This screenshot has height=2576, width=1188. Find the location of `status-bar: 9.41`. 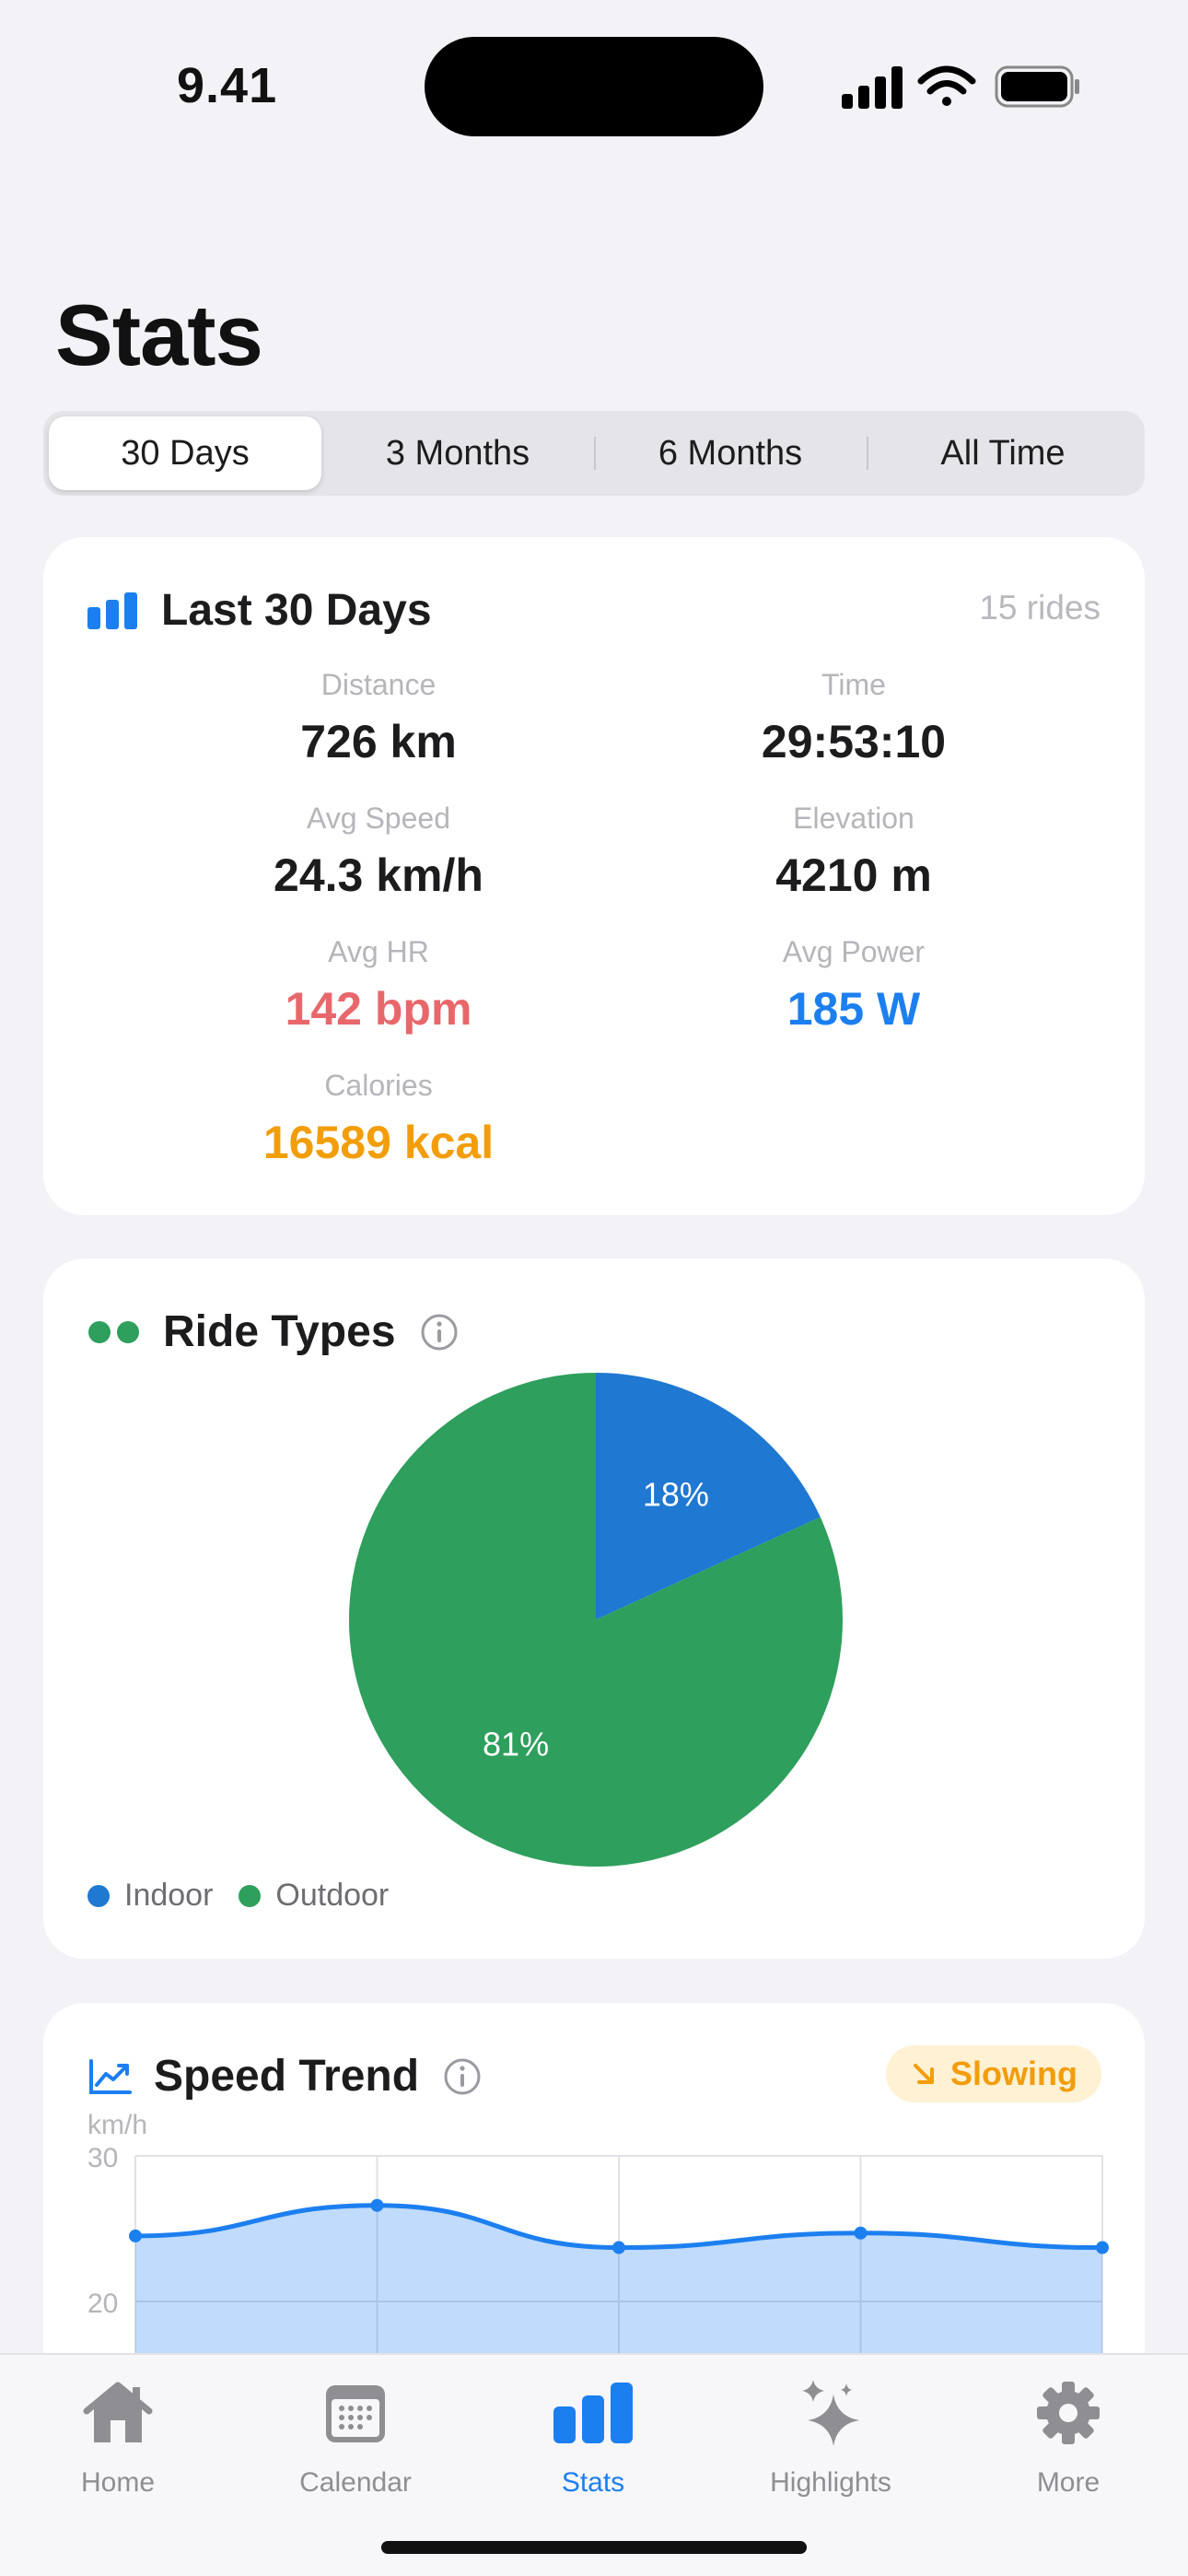

status-bar: 9.41 is located at coordinates (594, 87).